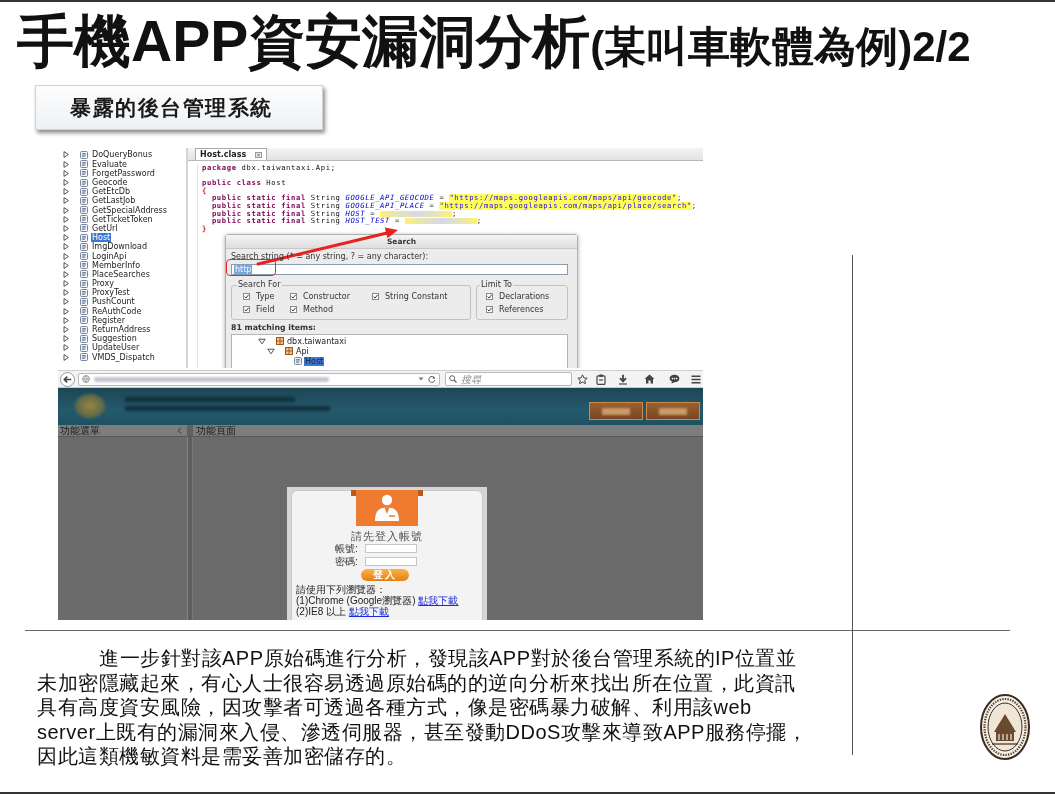 This screenshot has width=1055, height=794. What do you see at coordinates (298, 361) in the screenshot?
I see `class-file-icon` at bounding box center [298, 361].